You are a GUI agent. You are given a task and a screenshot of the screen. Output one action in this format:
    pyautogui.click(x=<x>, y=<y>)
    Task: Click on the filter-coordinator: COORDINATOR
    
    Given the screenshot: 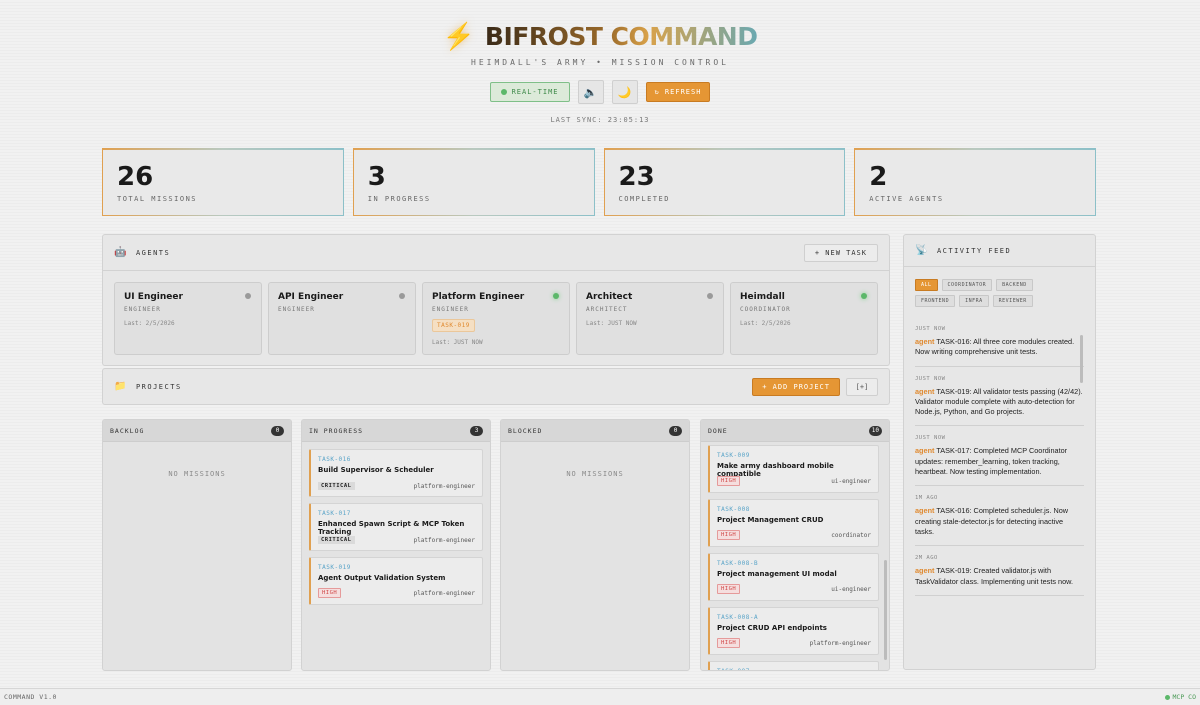 What is the action you would take?
    pyautogui.click(x=967, y=285)
    